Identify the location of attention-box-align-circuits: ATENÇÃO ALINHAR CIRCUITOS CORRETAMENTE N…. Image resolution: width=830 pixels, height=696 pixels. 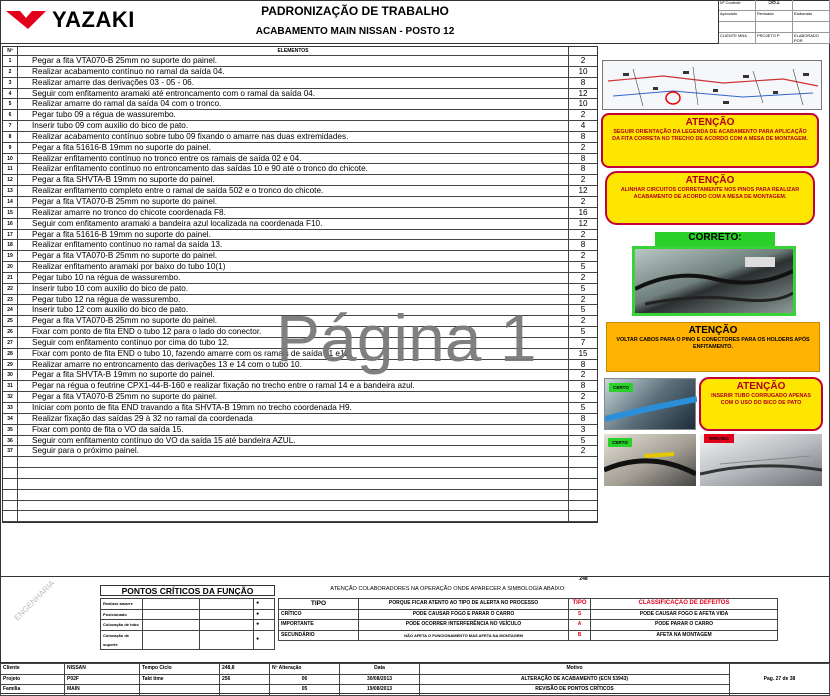
(710, 198).